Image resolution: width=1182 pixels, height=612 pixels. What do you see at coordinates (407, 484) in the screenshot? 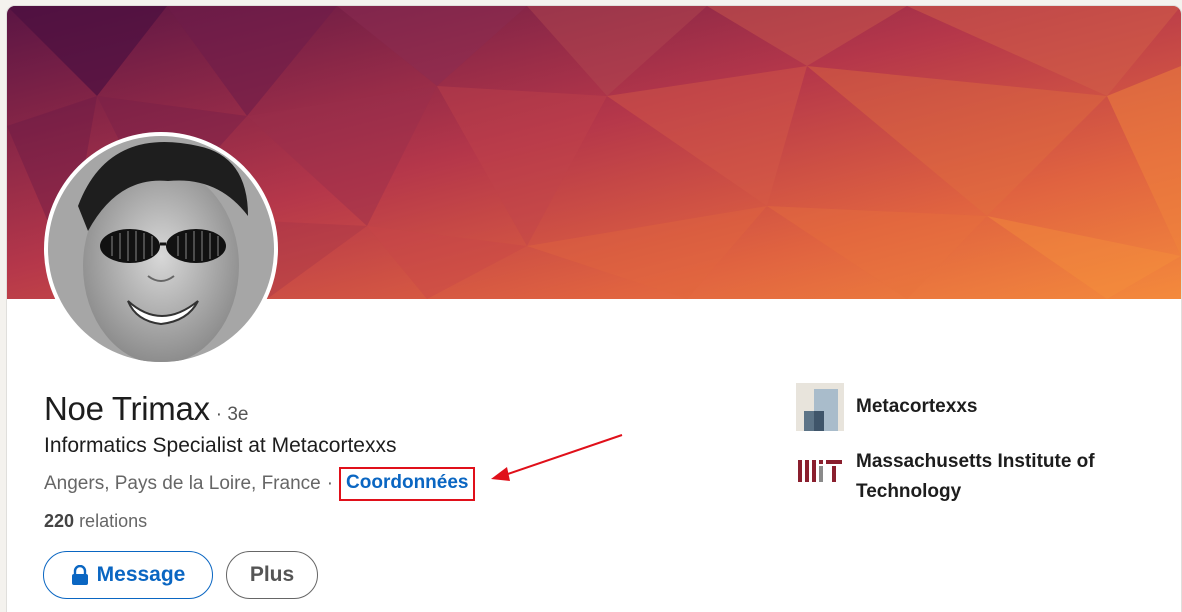
I see `contact-info-link: Coordonnées` at bounding box center [407, 484].